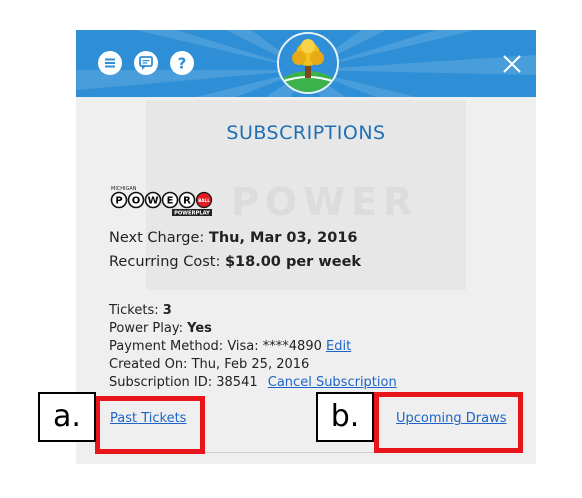  What do you see at coordinates (170, 201) in the screenshot?
I see `svg-text: E` at bounding box center [170, 201].